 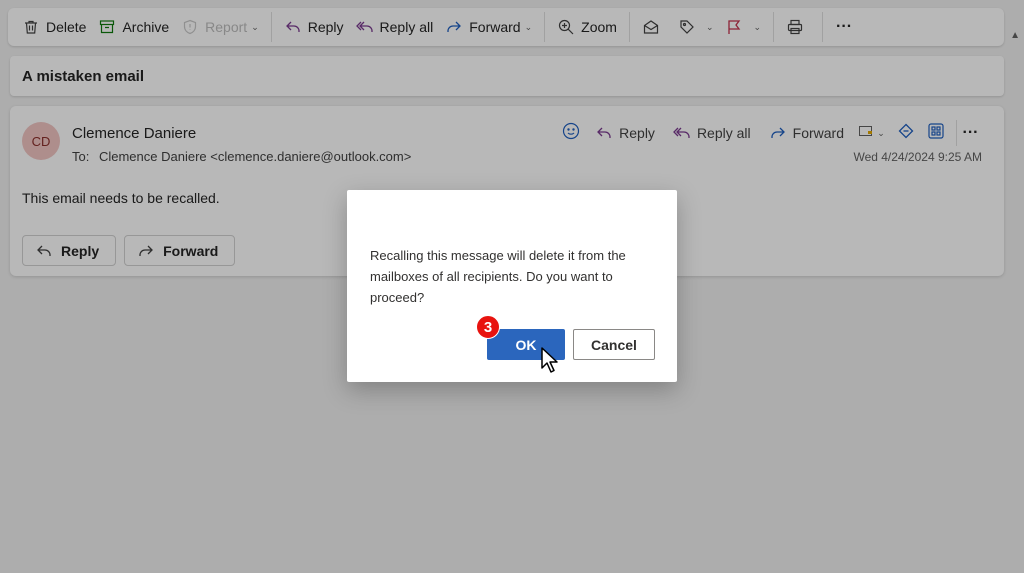 I want to click on cancel-button: Cancel, so click(x=614, y=344).